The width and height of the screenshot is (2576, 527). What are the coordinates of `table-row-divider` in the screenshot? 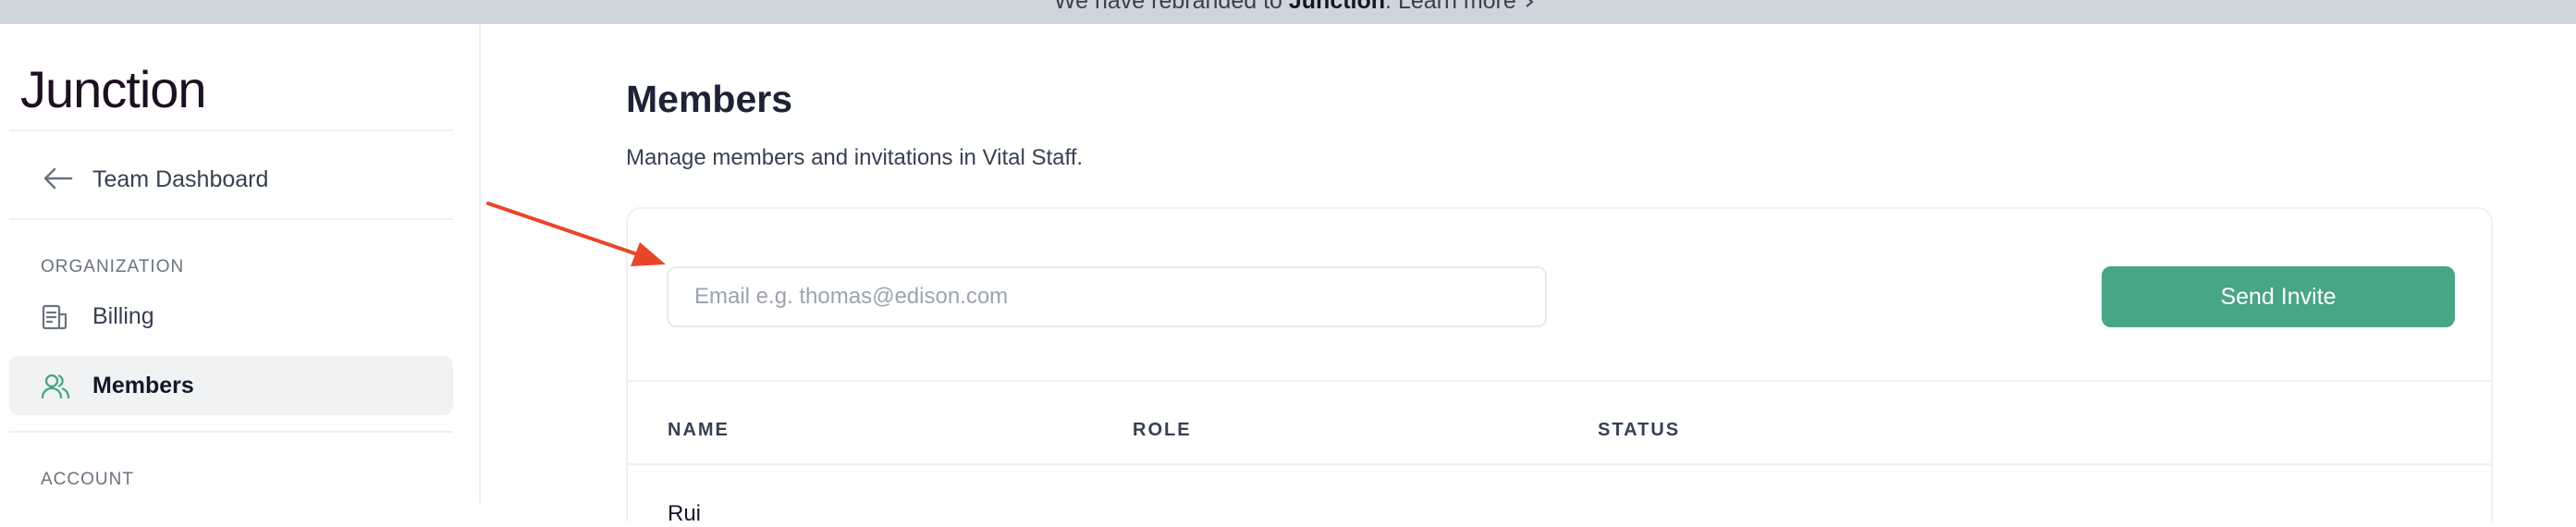 It's located at (1559, 464).